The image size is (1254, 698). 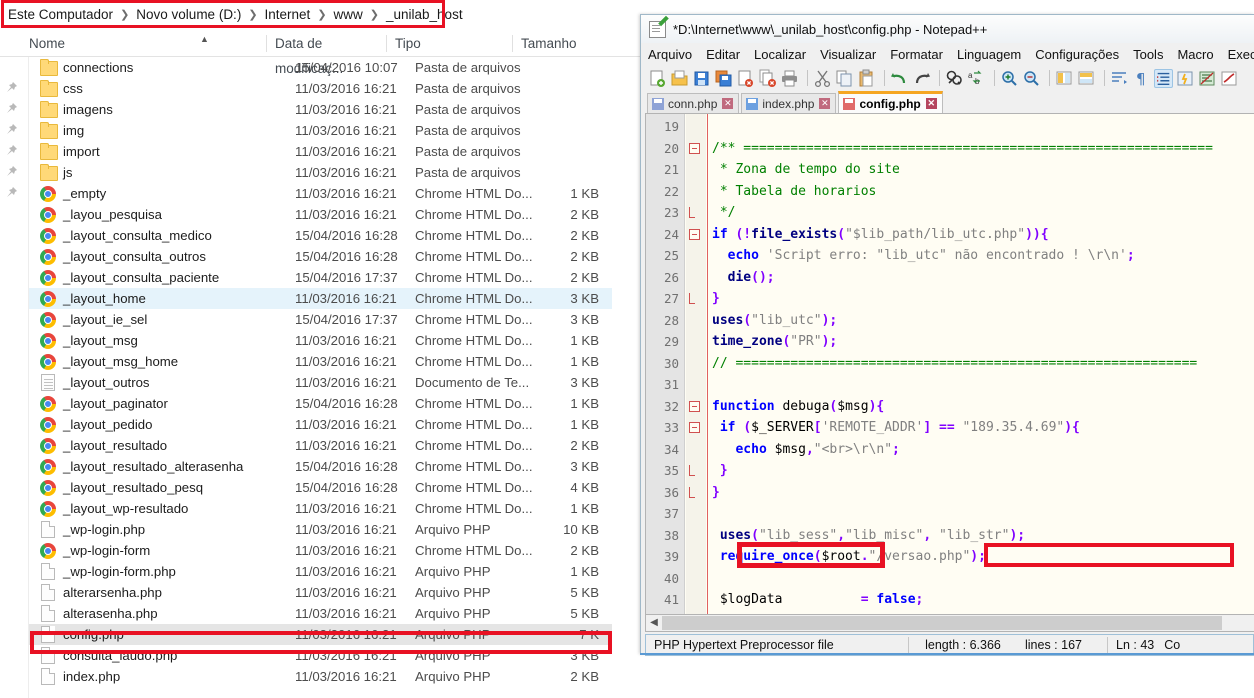 I want to click on close-all-files-icon, so click(x=767, y=78).